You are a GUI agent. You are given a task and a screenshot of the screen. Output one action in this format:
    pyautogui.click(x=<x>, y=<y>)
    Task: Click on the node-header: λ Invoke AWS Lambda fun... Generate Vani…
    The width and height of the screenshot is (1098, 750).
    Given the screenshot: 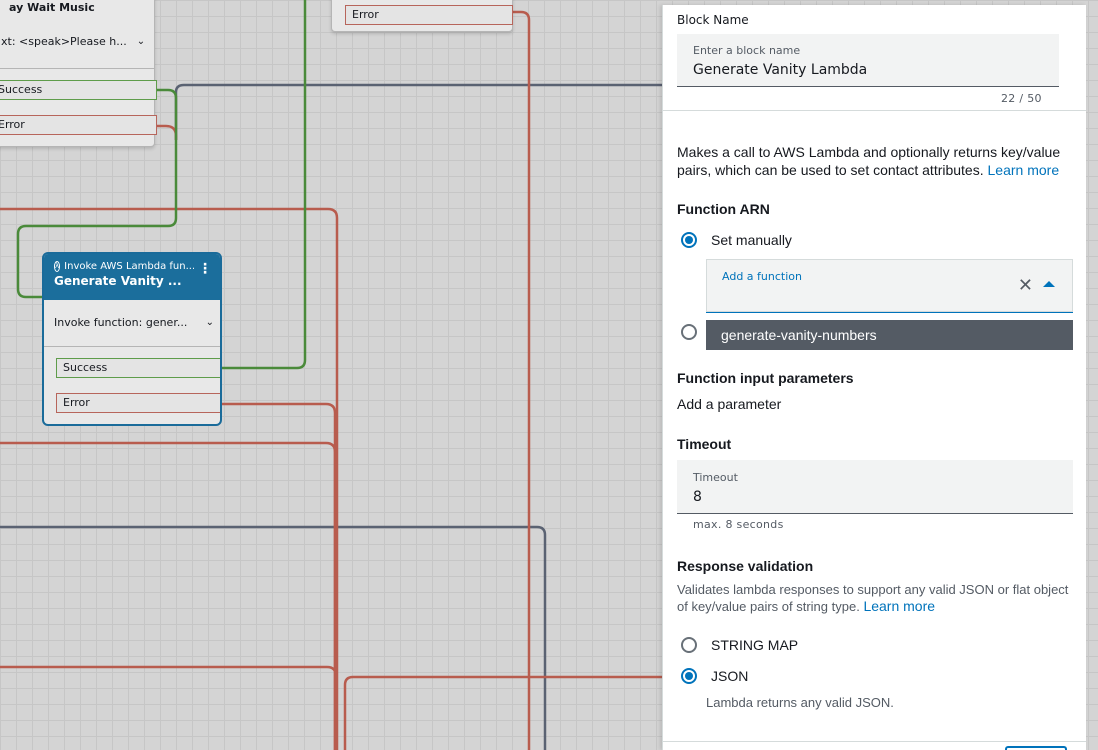 What is the action you would take?
    pyautogui.click(x=132, y=277)
    